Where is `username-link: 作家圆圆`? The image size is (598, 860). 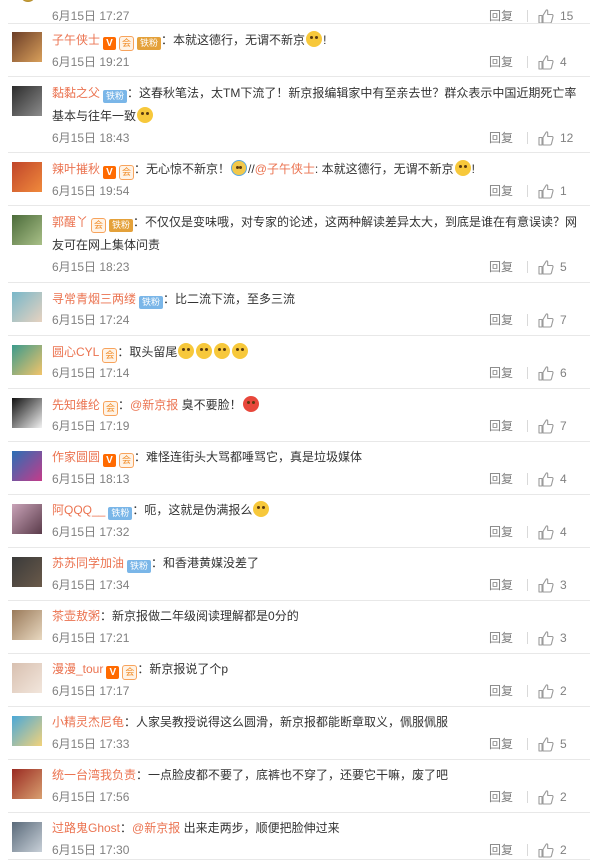
username-link: 作家圆圆 is located at coordinates (76, 457).